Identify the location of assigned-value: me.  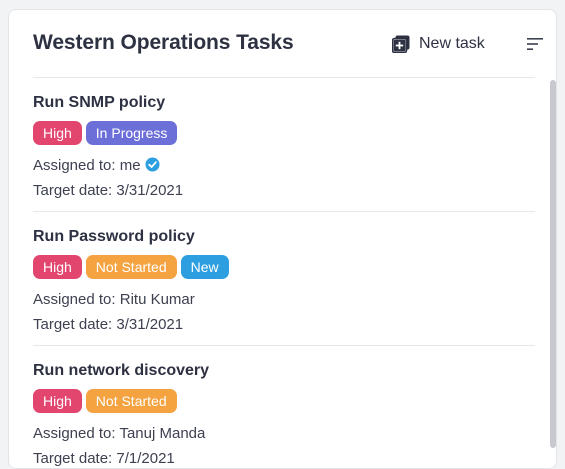
(130, 165).